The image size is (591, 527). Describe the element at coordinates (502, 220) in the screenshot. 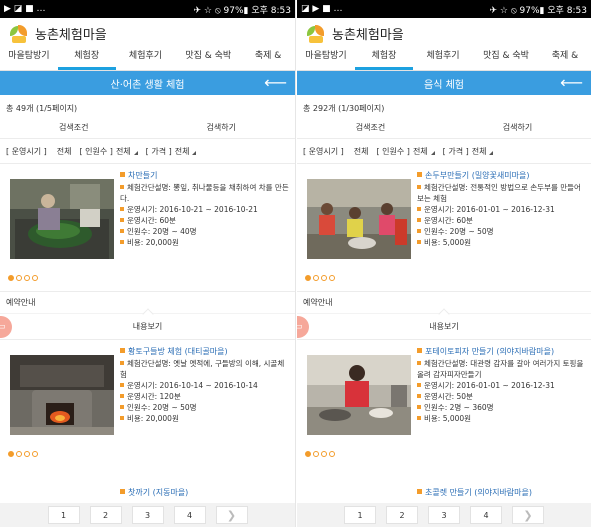

I see `experience-time: 운영시간: 60분` at that location.